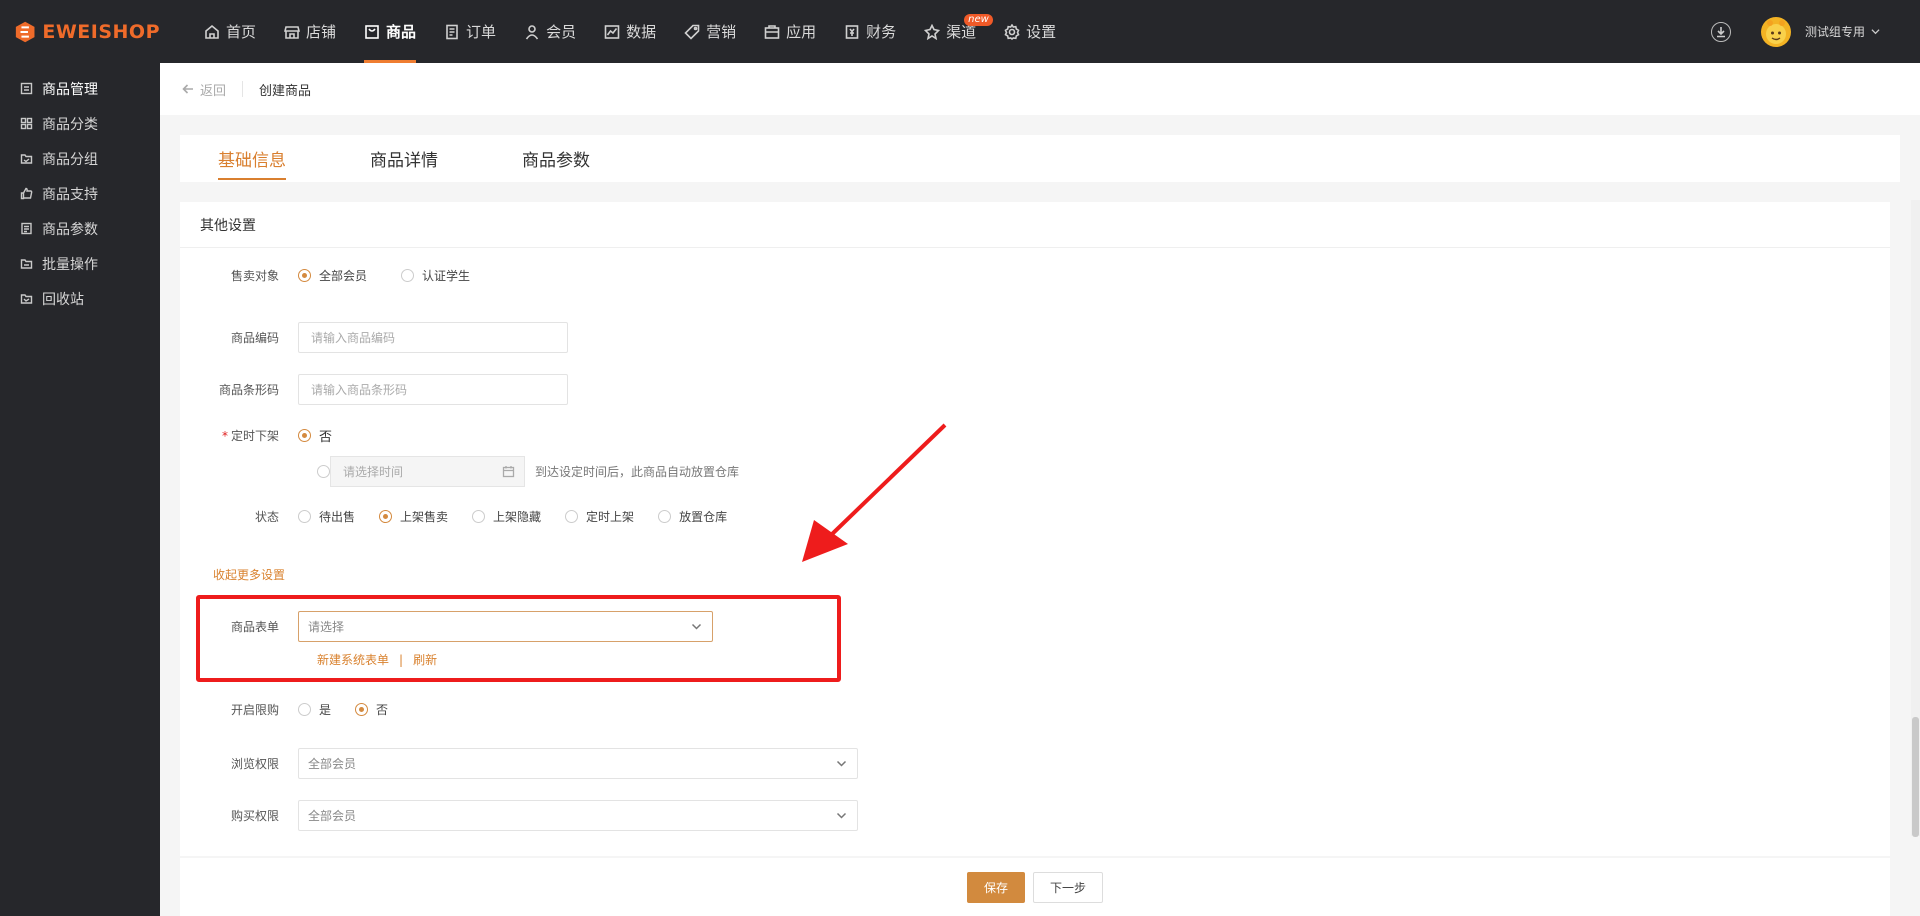 Image resolution: width=1920 pixels, height=916 pixels. I want to click on goods-form-select: 请选择, so click(505, 626).